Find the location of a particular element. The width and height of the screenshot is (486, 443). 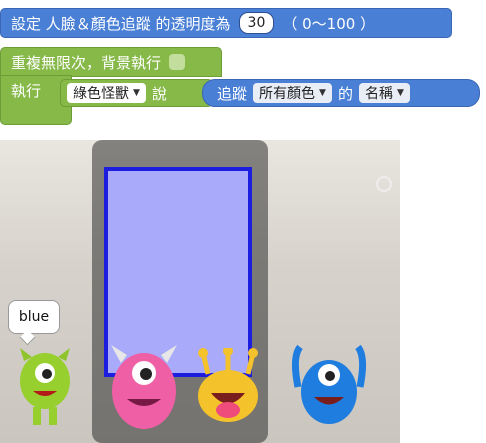

tracking-reporter-block: 追蹤 所有顏色 ▼ 的 名稱 ▼ is located at coordinates (341, 93).